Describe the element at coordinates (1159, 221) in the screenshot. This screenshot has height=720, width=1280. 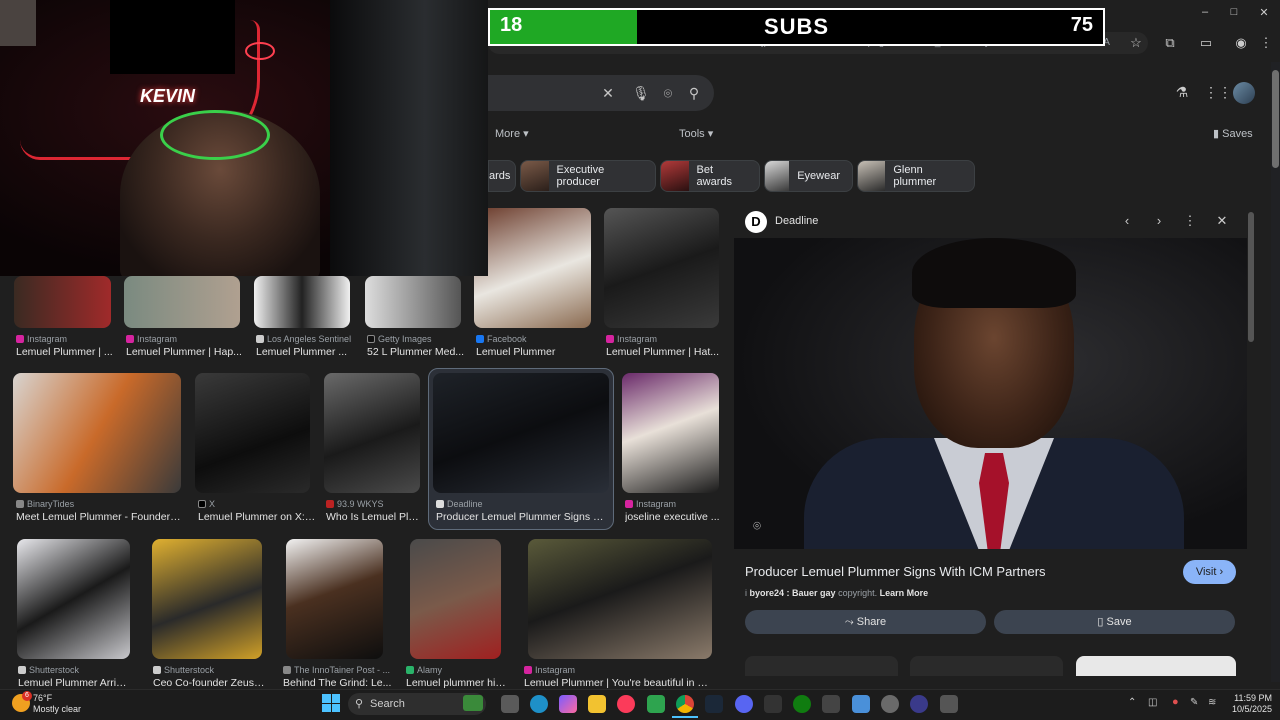
I see `next-icon: ›` at that location.